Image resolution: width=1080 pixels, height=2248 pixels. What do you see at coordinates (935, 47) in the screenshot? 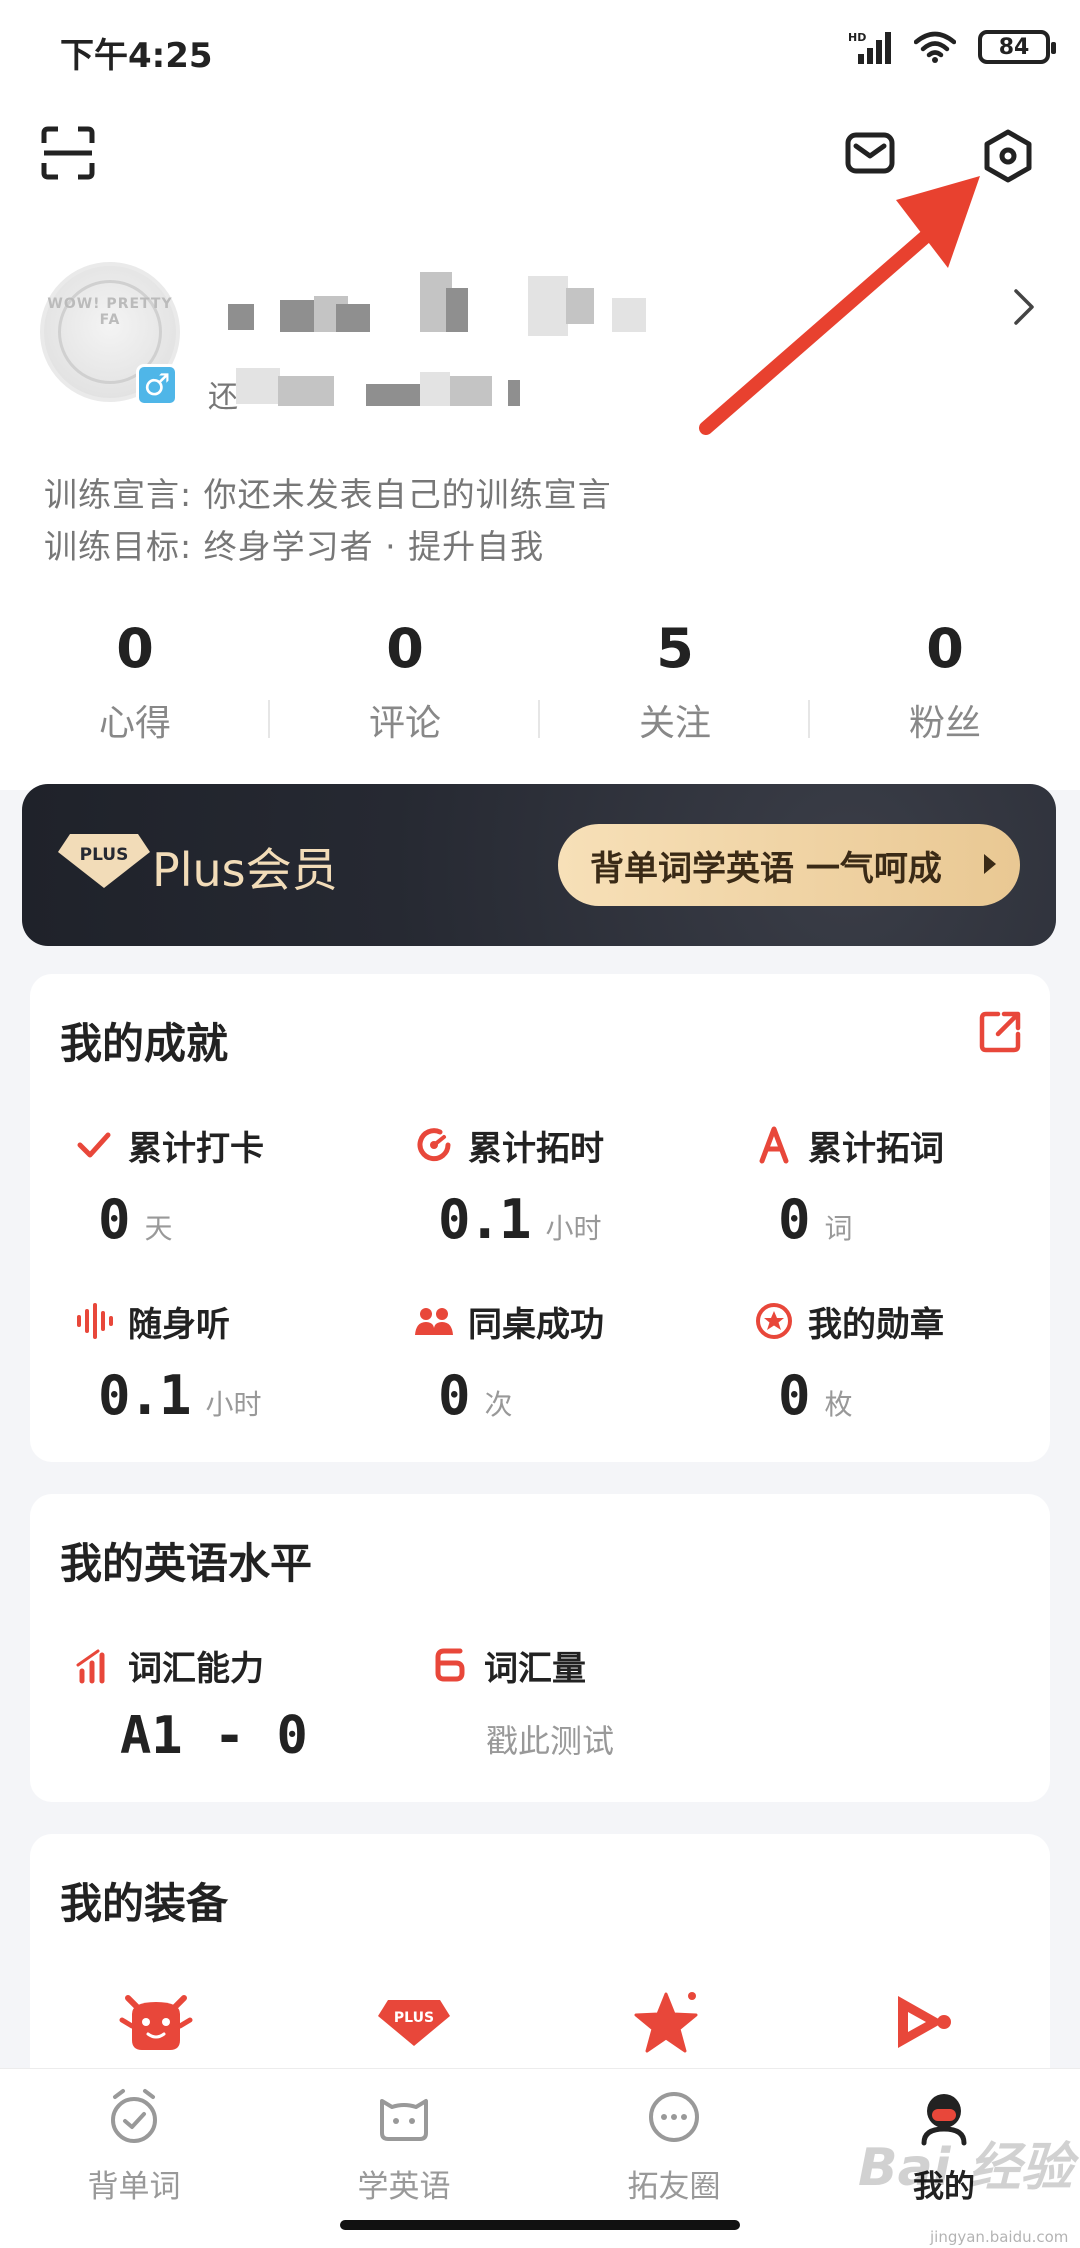
I see `wifi-icon` at bounding box center [935, 47].